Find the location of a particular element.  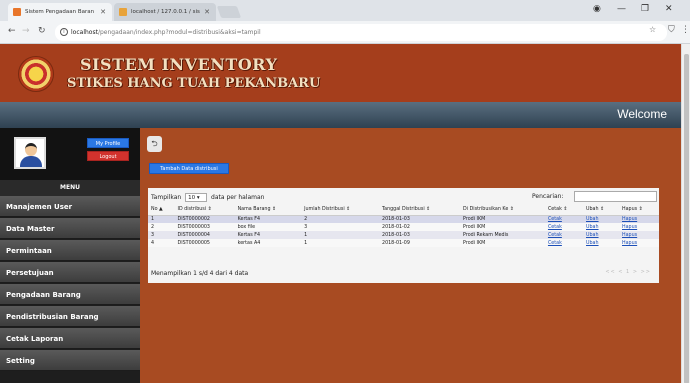

page-length-control: Tampilkan 10 ▾ data per halaman is located at coordinates (207, 197).